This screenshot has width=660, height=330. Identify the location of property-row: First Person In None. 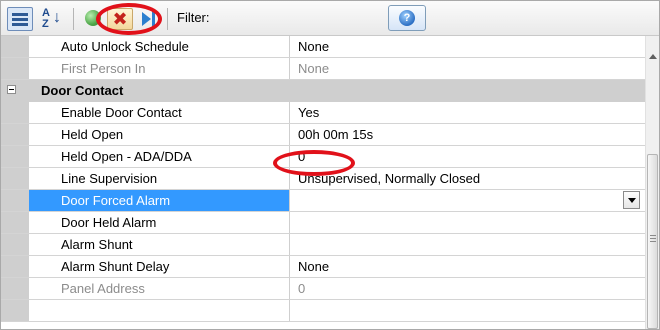
(323, 69).